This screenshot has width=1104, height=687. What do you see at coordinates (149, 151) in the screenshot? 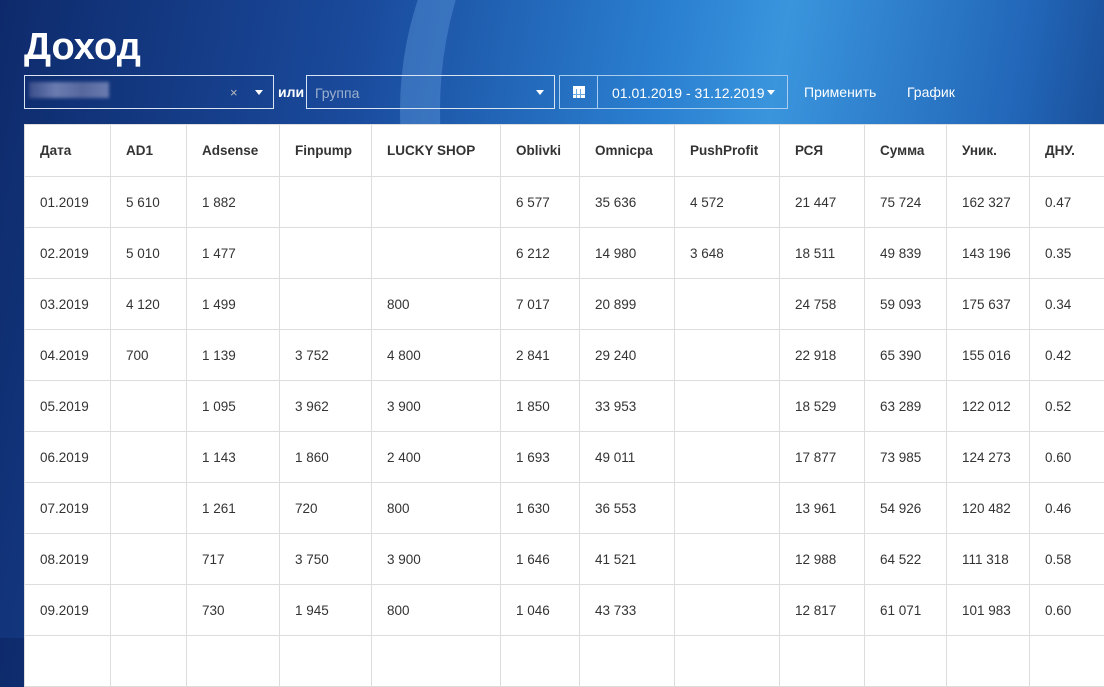
I see `column-header: AD1` at bounding box center [149, 151].